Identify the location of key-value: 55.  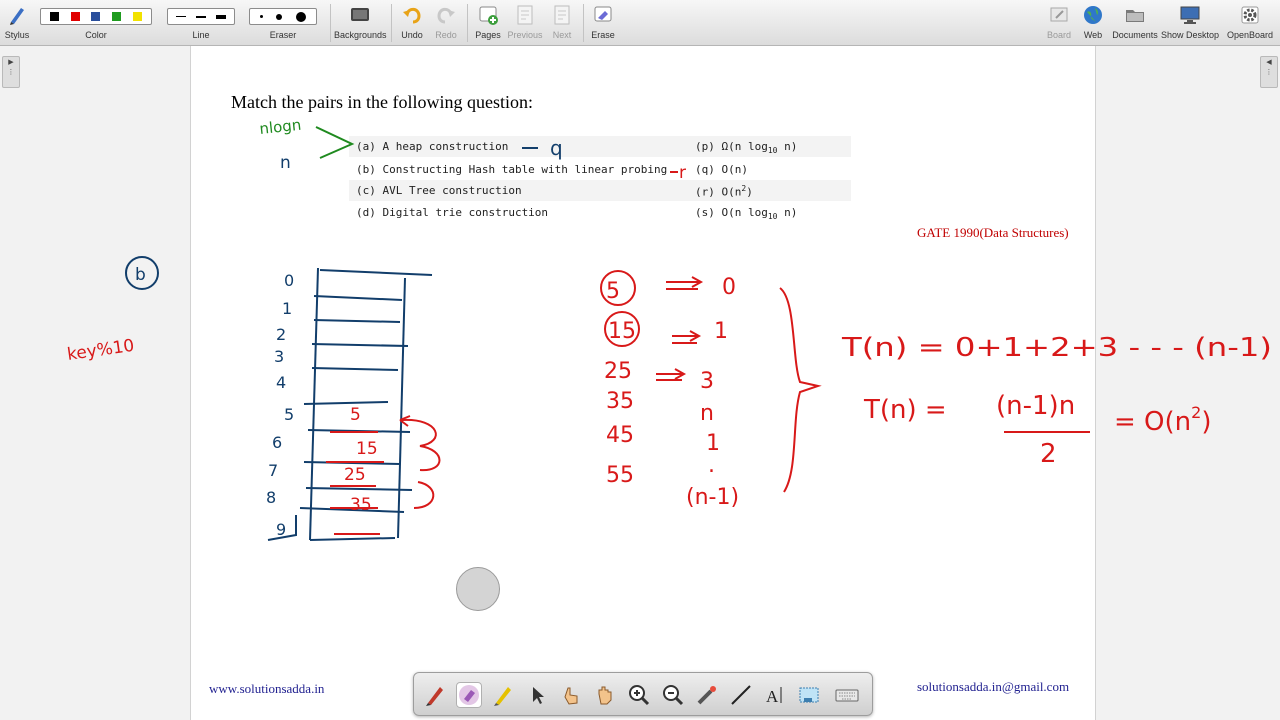
(620, 475).